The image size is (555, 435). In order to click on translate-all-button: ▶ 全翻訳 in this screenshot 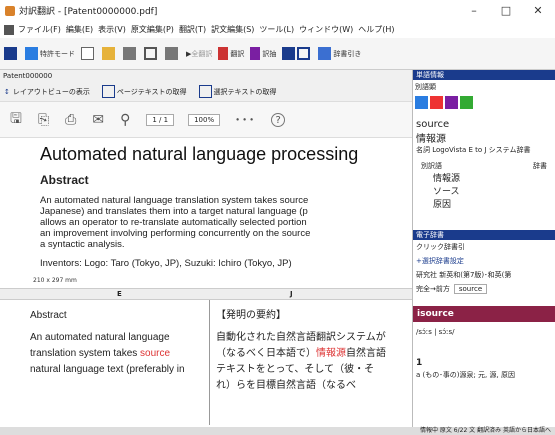, I will do `click(199, 54)`.